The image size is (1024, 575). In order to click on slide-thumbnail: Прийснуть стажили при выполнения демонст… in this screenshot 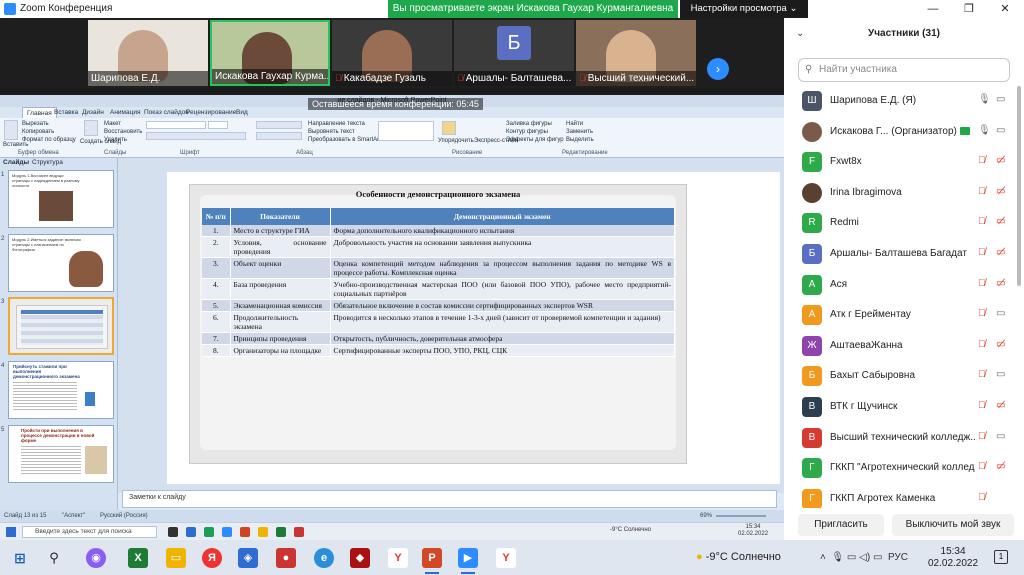, I will do `click(61, 390)`.